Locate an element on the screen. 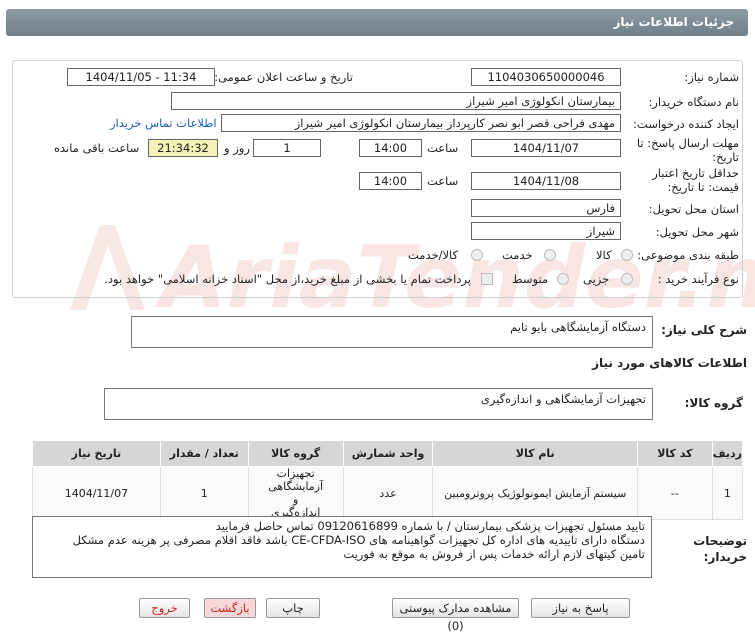 This screenshot has height=635, width=755. announce-field: 1404/11/05 - 11:34 is located at coordinates (141, 77).